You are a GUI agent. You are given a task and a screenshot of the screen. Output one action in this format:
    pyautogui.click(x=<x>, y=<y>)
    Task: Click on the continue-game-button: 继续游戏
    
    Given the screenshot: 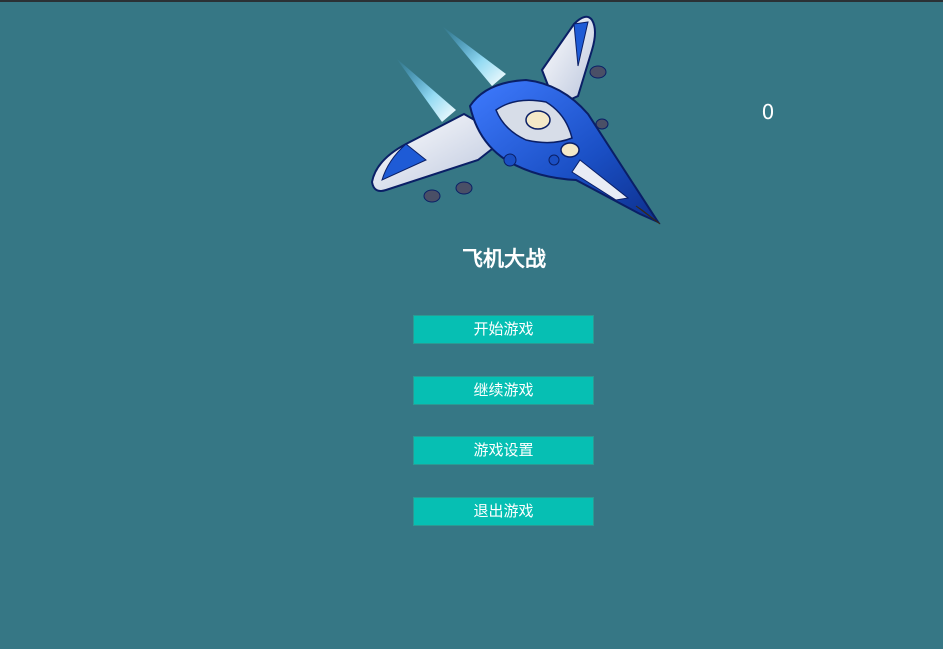 What is the action you would take?
    pyautogui.click(x=503, y=390)
    